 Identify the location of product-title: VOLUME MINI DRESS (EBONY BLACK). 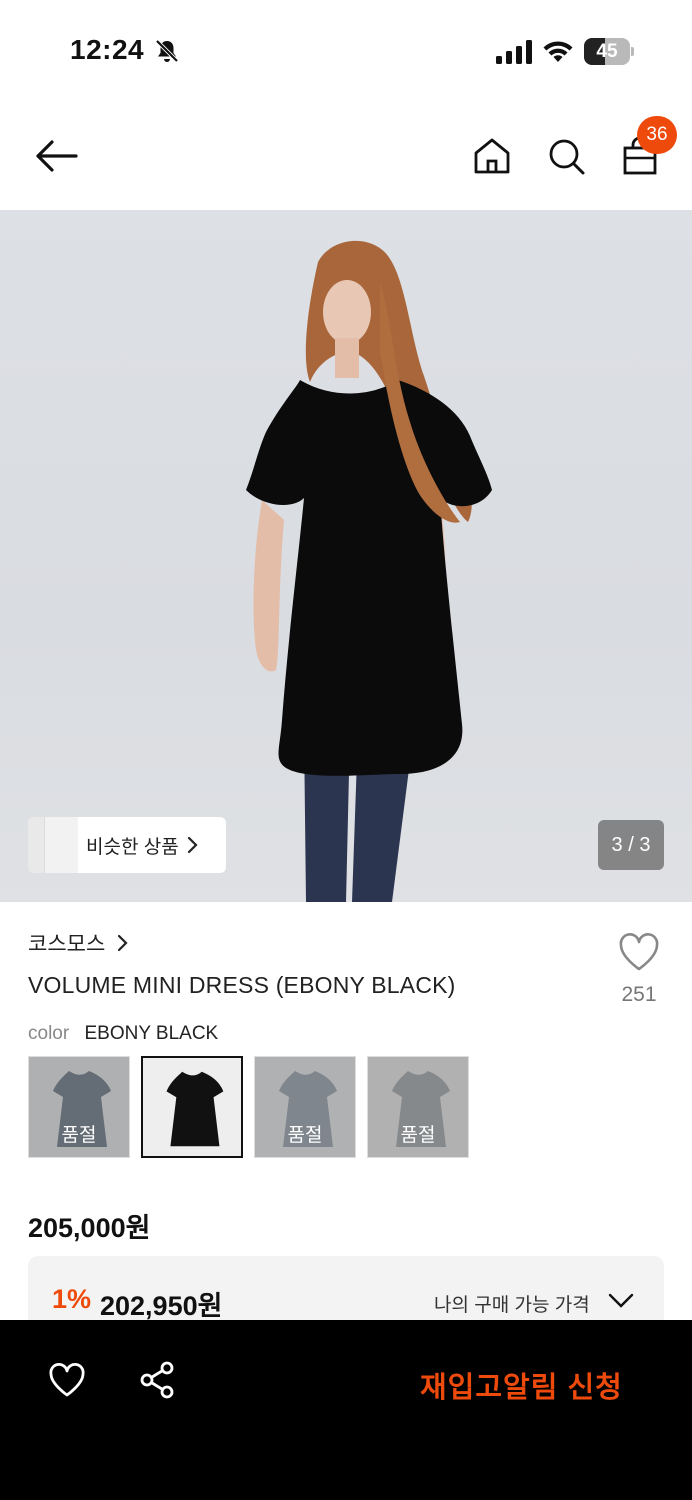
(242, 985).